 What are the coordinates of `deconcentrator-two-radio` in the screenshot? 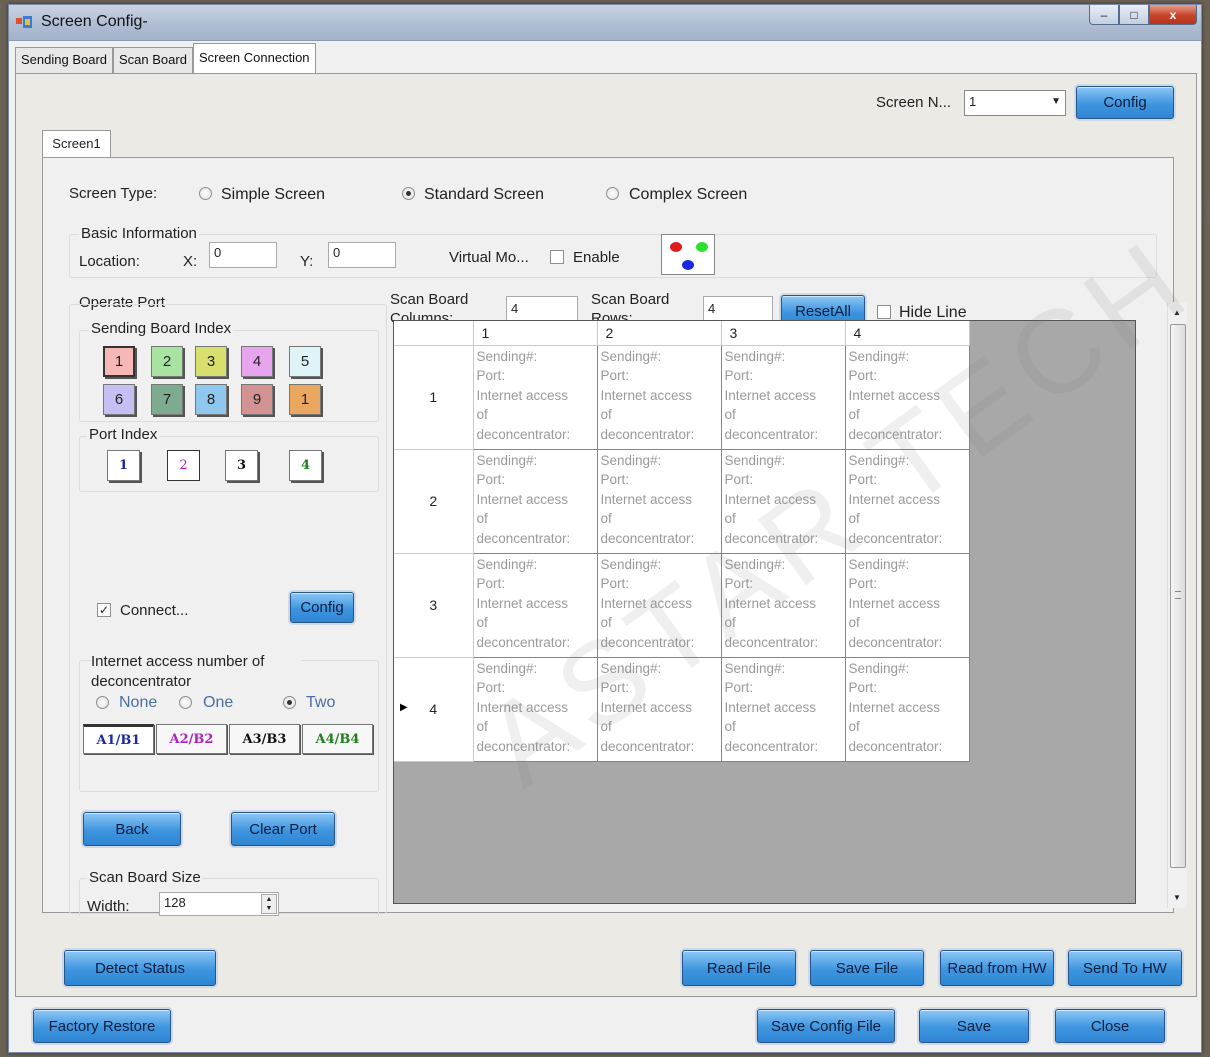 It's located at (289, 702).